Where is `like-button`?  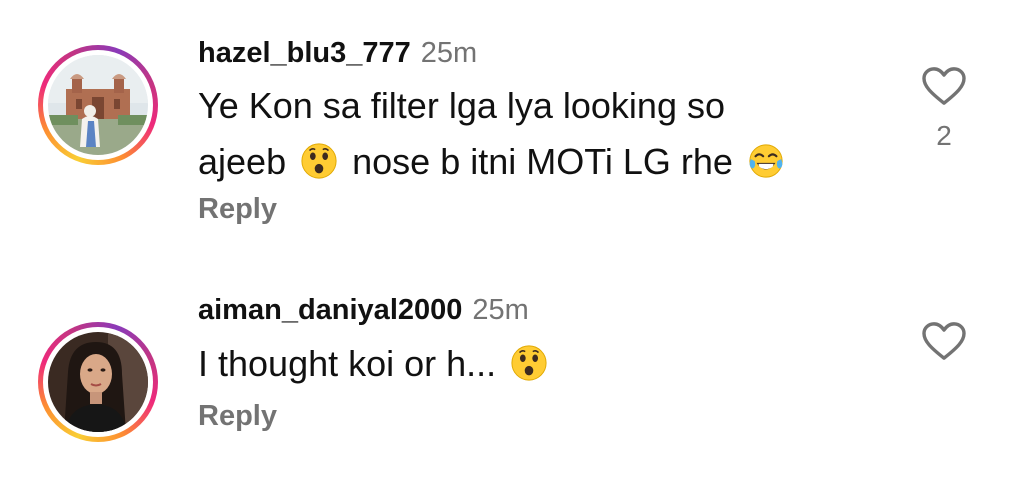 like-button is located at coordinates (944, 341).